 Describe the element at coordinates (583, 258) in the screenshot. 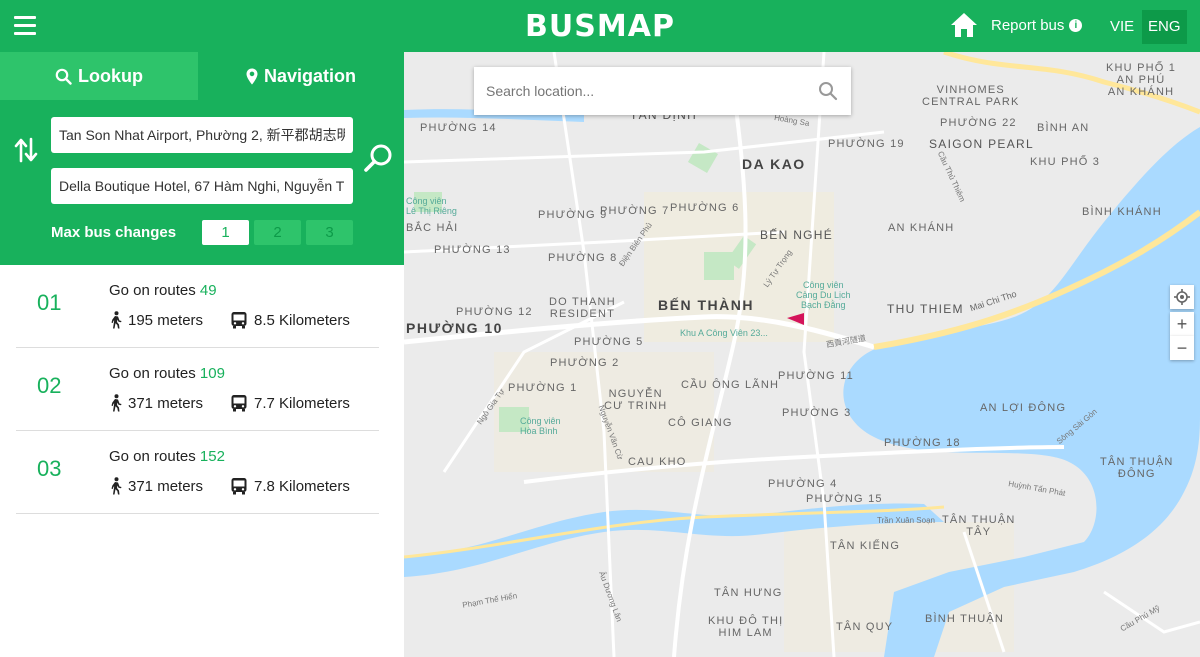

I see `map-label: PHƯỜNG 8` at that location.